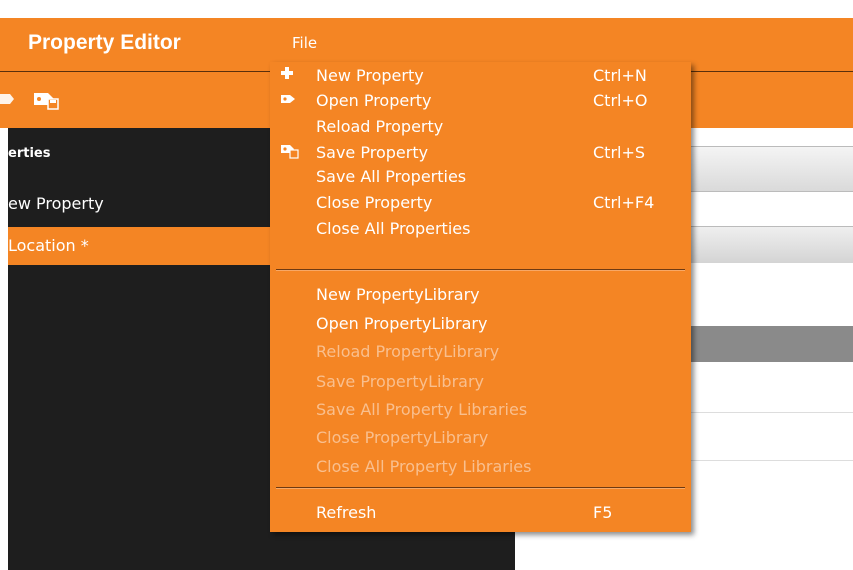 The height and width of the screenshot is (570, 853). What do you see at coordinates (374, 100) in the screenshot?
I see `menu-item-open-property: Open Property` at bounding box center [374, 100].